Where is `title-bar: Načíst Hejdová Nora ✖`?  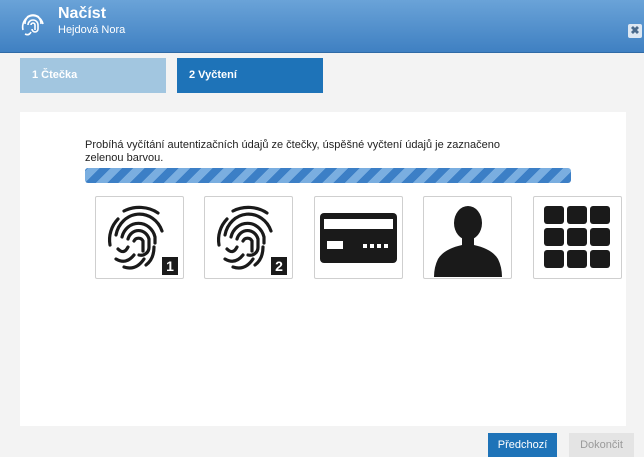 title-bar: Načíst Hejdová Nora ✖ is located at coordinates (322, 26).